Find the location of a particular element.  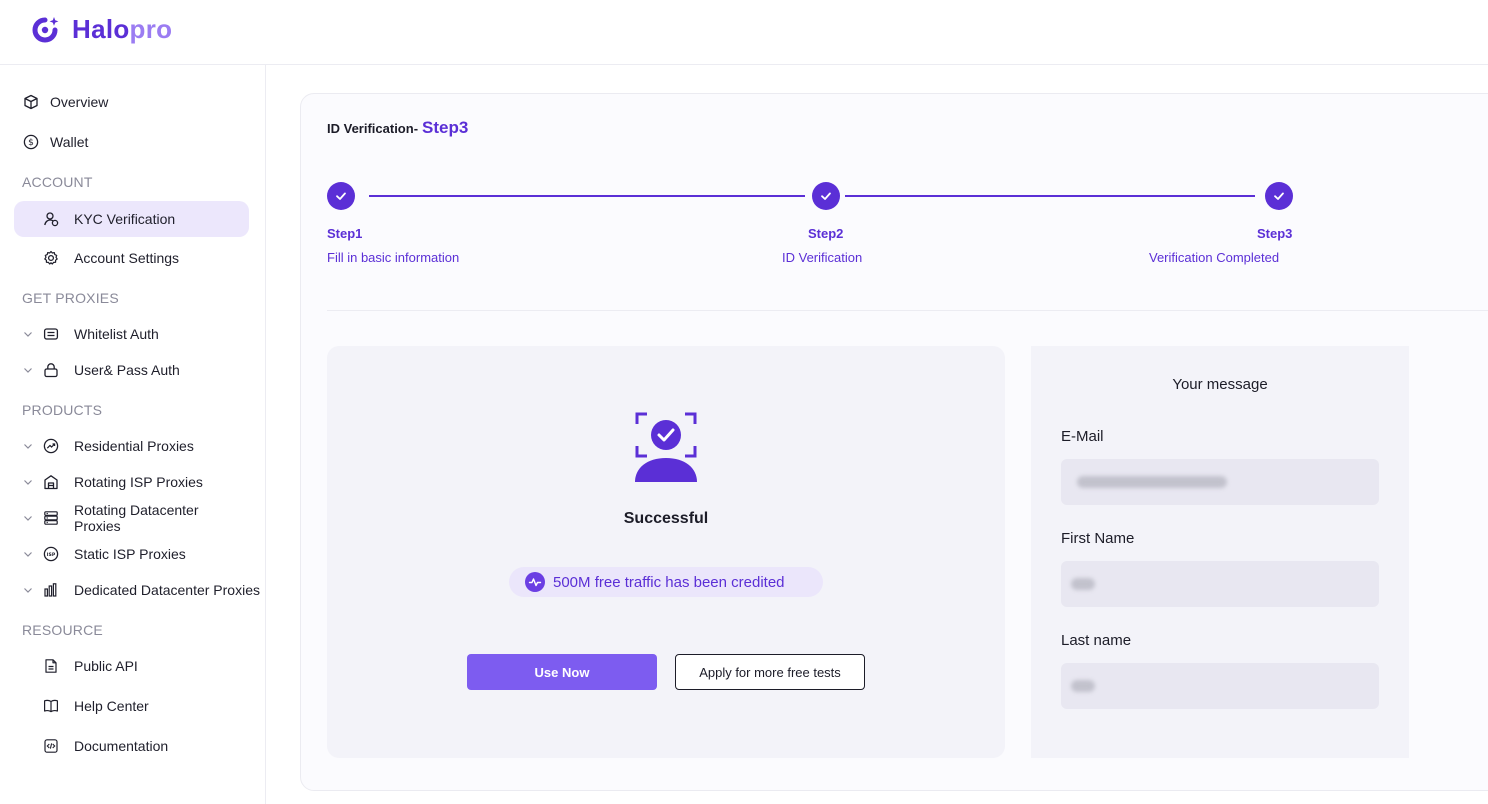

brand-logo: Halopro is located at coordinates (101, 29).